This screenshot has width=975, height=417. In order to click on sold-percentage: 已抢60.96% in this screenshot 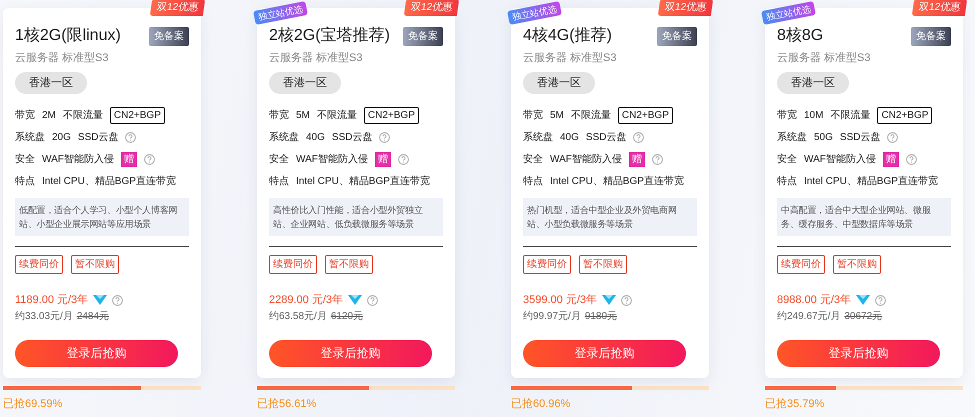, I will do `click(541, 404)`.